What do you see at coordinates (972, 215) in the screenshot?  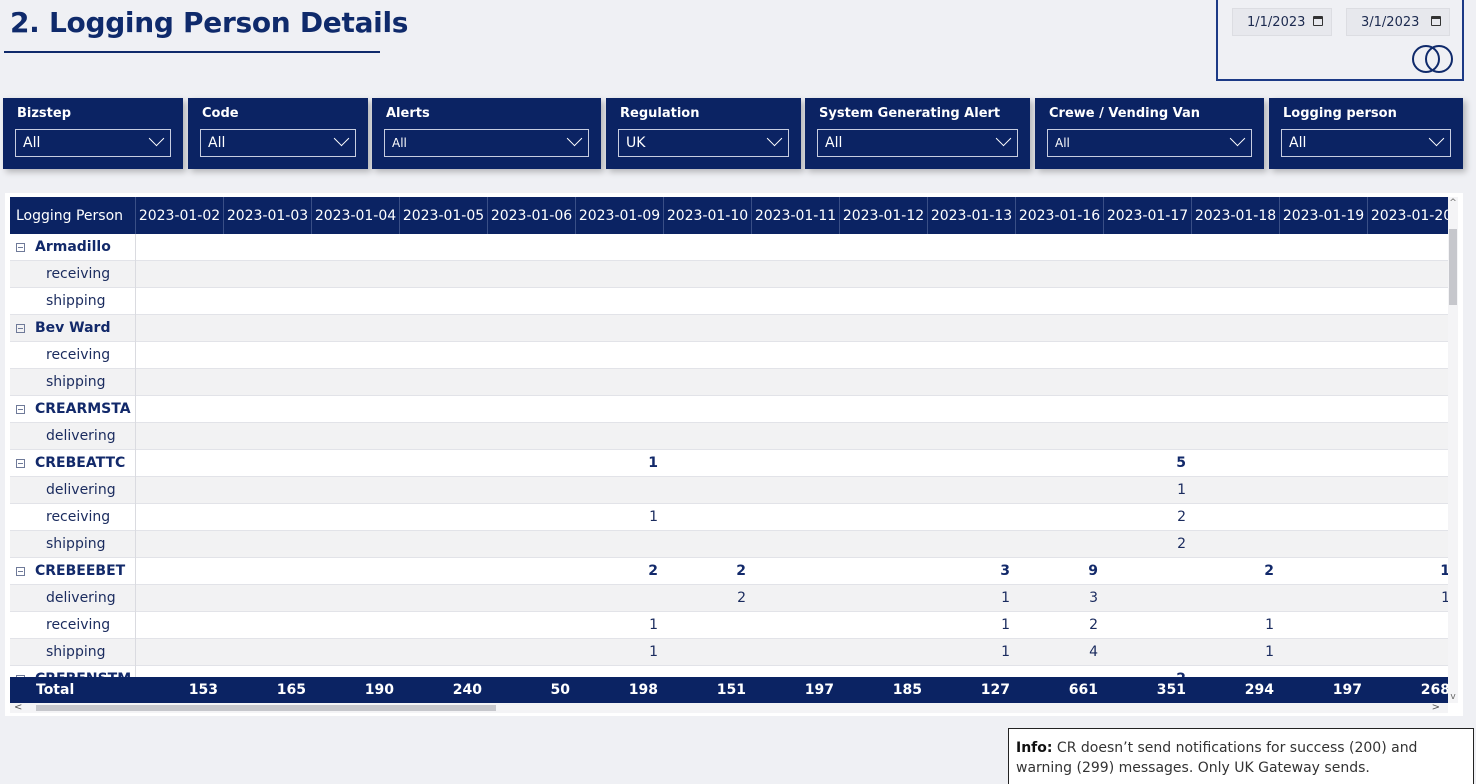 I see `column-header-date: 2023-01-13` at bounding box center [972, 215].